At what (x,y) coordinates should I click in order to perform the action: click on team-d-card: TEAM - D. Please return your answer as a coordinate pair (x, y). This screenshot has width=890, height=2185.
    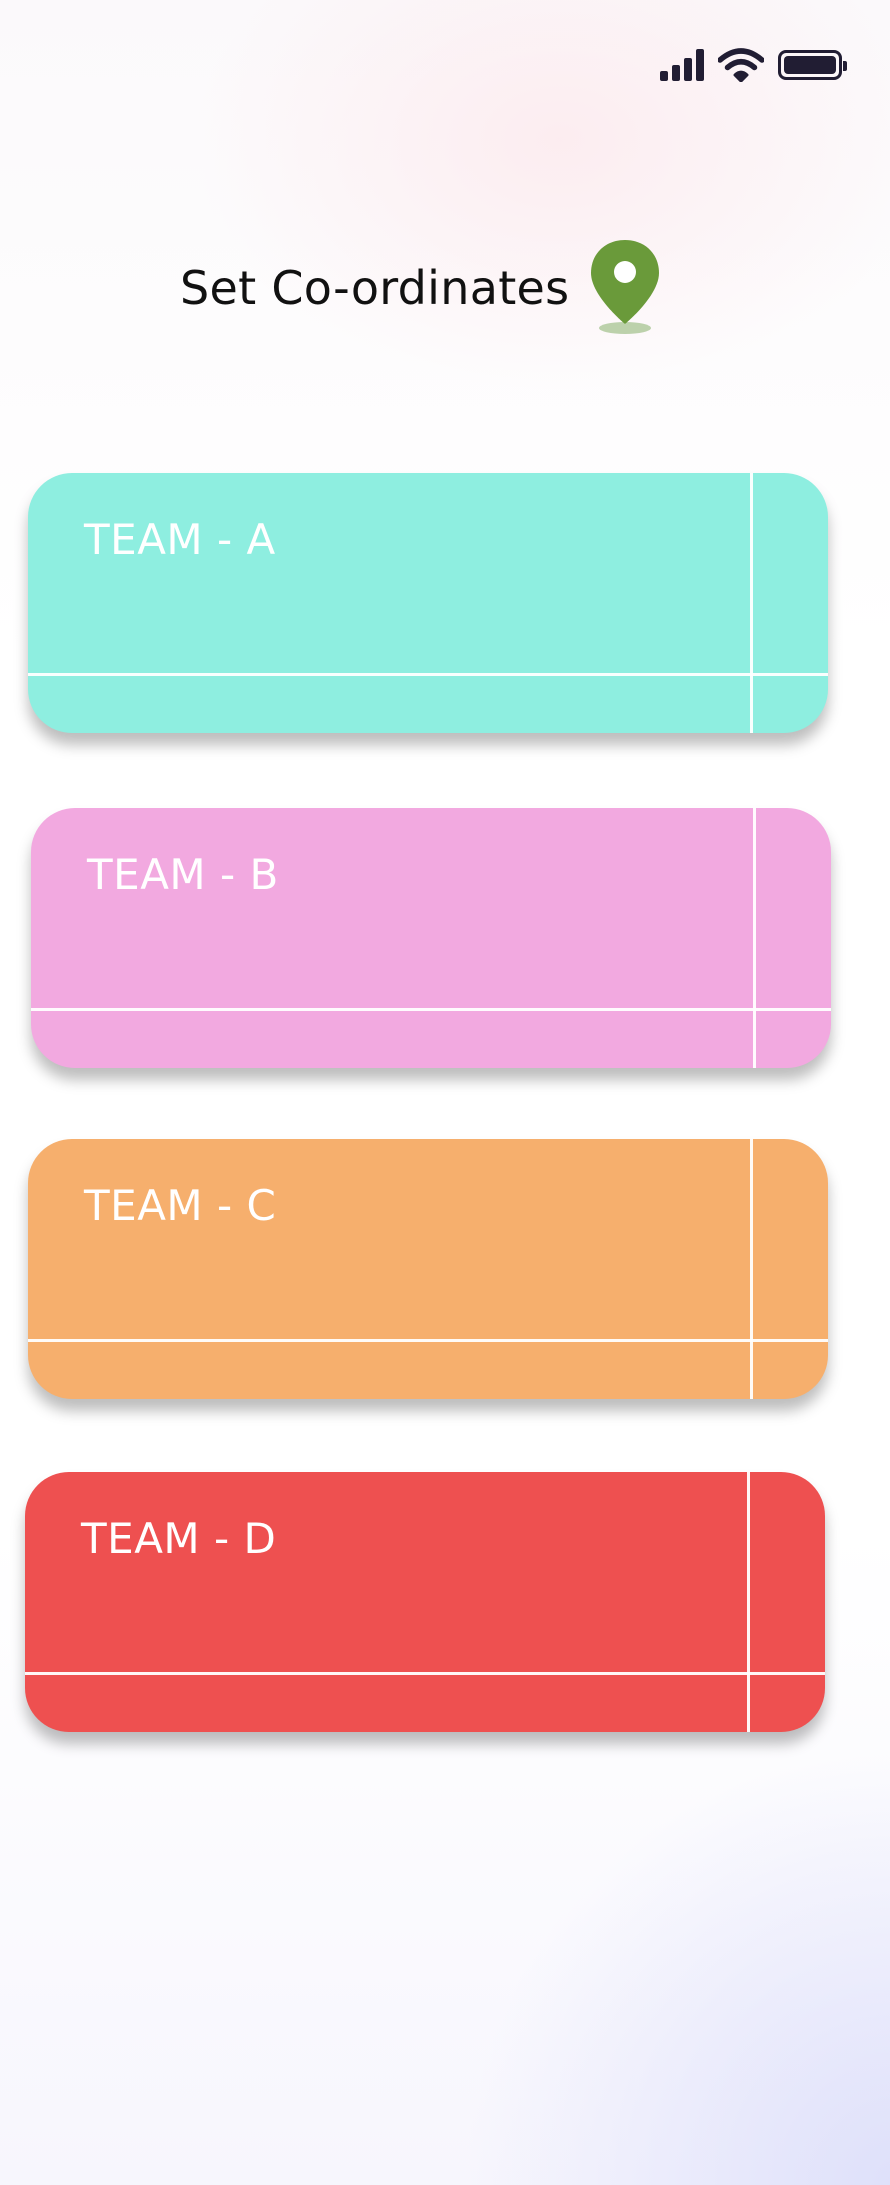
    Looking at the image, I should click on (425, 1602).